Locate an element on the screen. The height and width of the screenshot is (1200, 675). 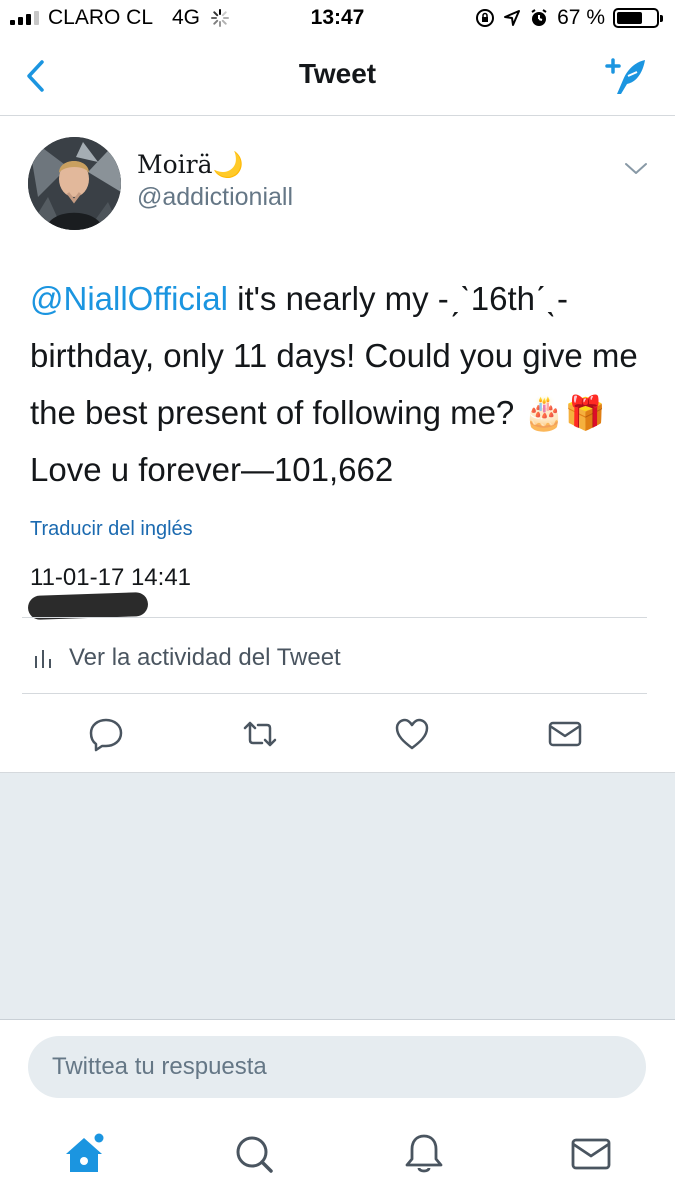
tweet-activity-button: Ver la actividad del Tweet is located at coordinates (334, 656).